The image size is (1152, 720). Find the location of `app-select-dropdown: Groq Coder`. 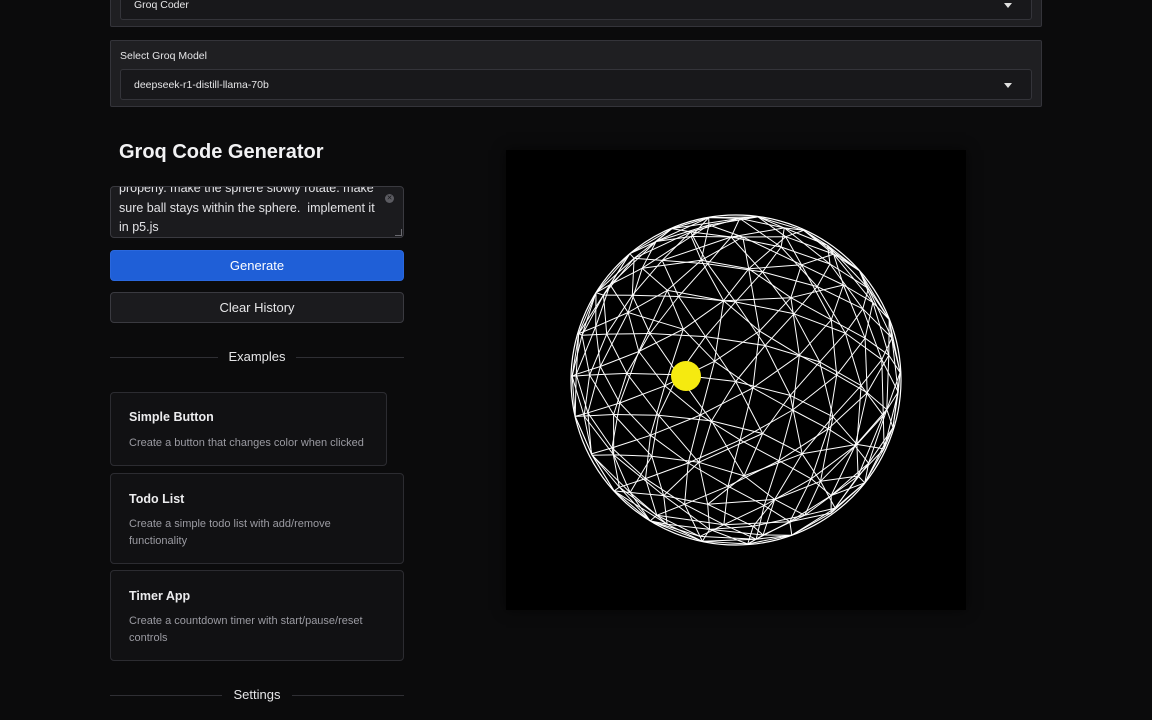

app-select-dropdown: Groq Coder is located at coordinates (576, 10).